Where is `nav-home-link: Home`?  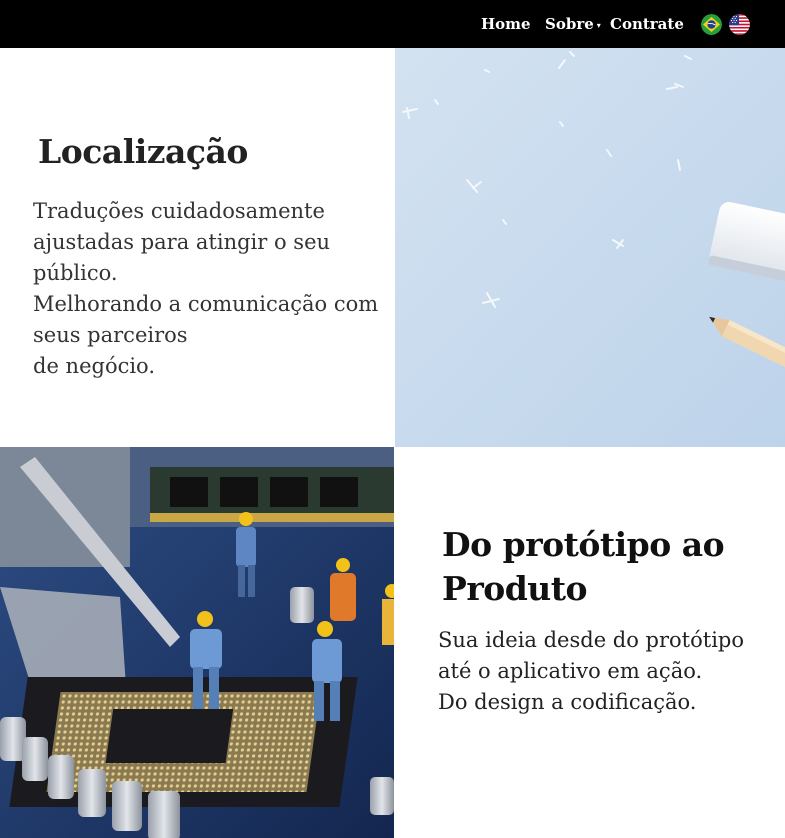 nav-home-link: Home is located at coordinates (506, 24).